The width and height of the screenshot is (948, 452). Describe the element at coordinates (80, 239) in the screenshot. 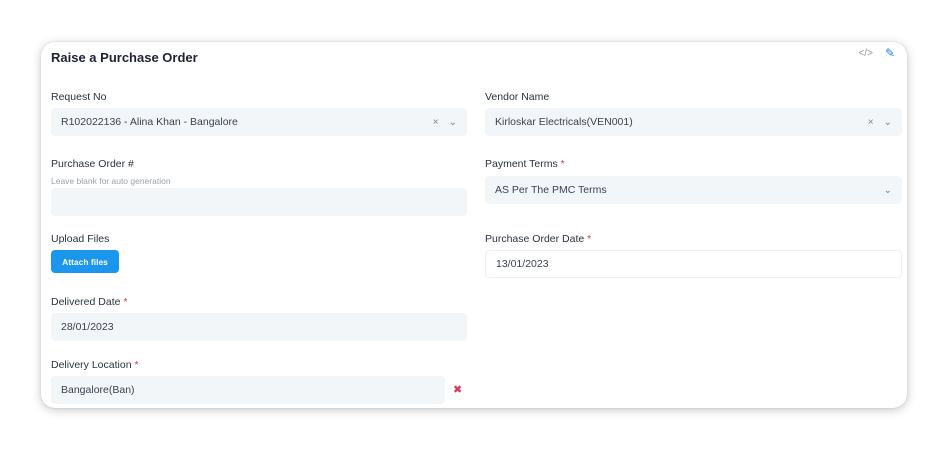

I see `upload-files-label: Upload Files` at that location.